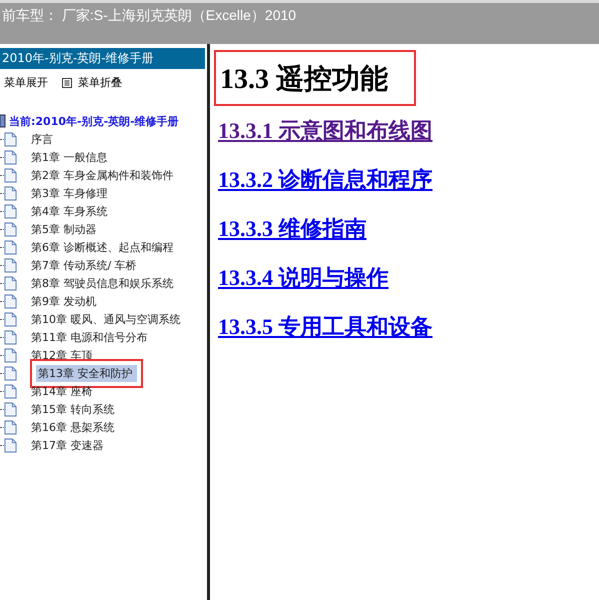 Image resolution: width=599 pixels, height=600 pixels. Describe the element at coordinates (325, 131) in the screenshot. I see `section-link: 13.3.1 示意图和布线图` at that location.